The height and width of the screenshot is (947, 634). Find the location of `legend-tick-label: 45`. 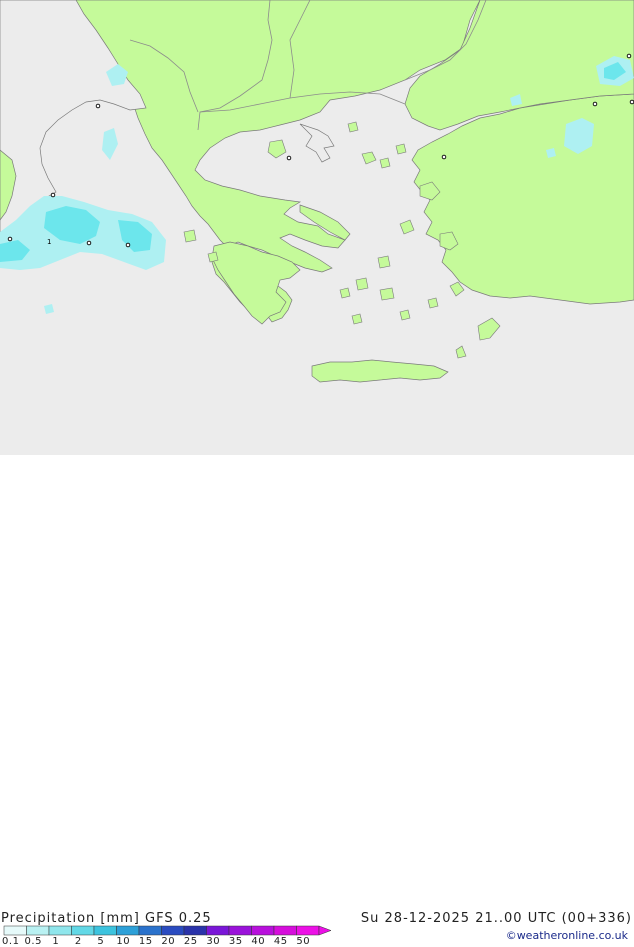

legend-tick-label: 45 is located at coordinates (280, 941).